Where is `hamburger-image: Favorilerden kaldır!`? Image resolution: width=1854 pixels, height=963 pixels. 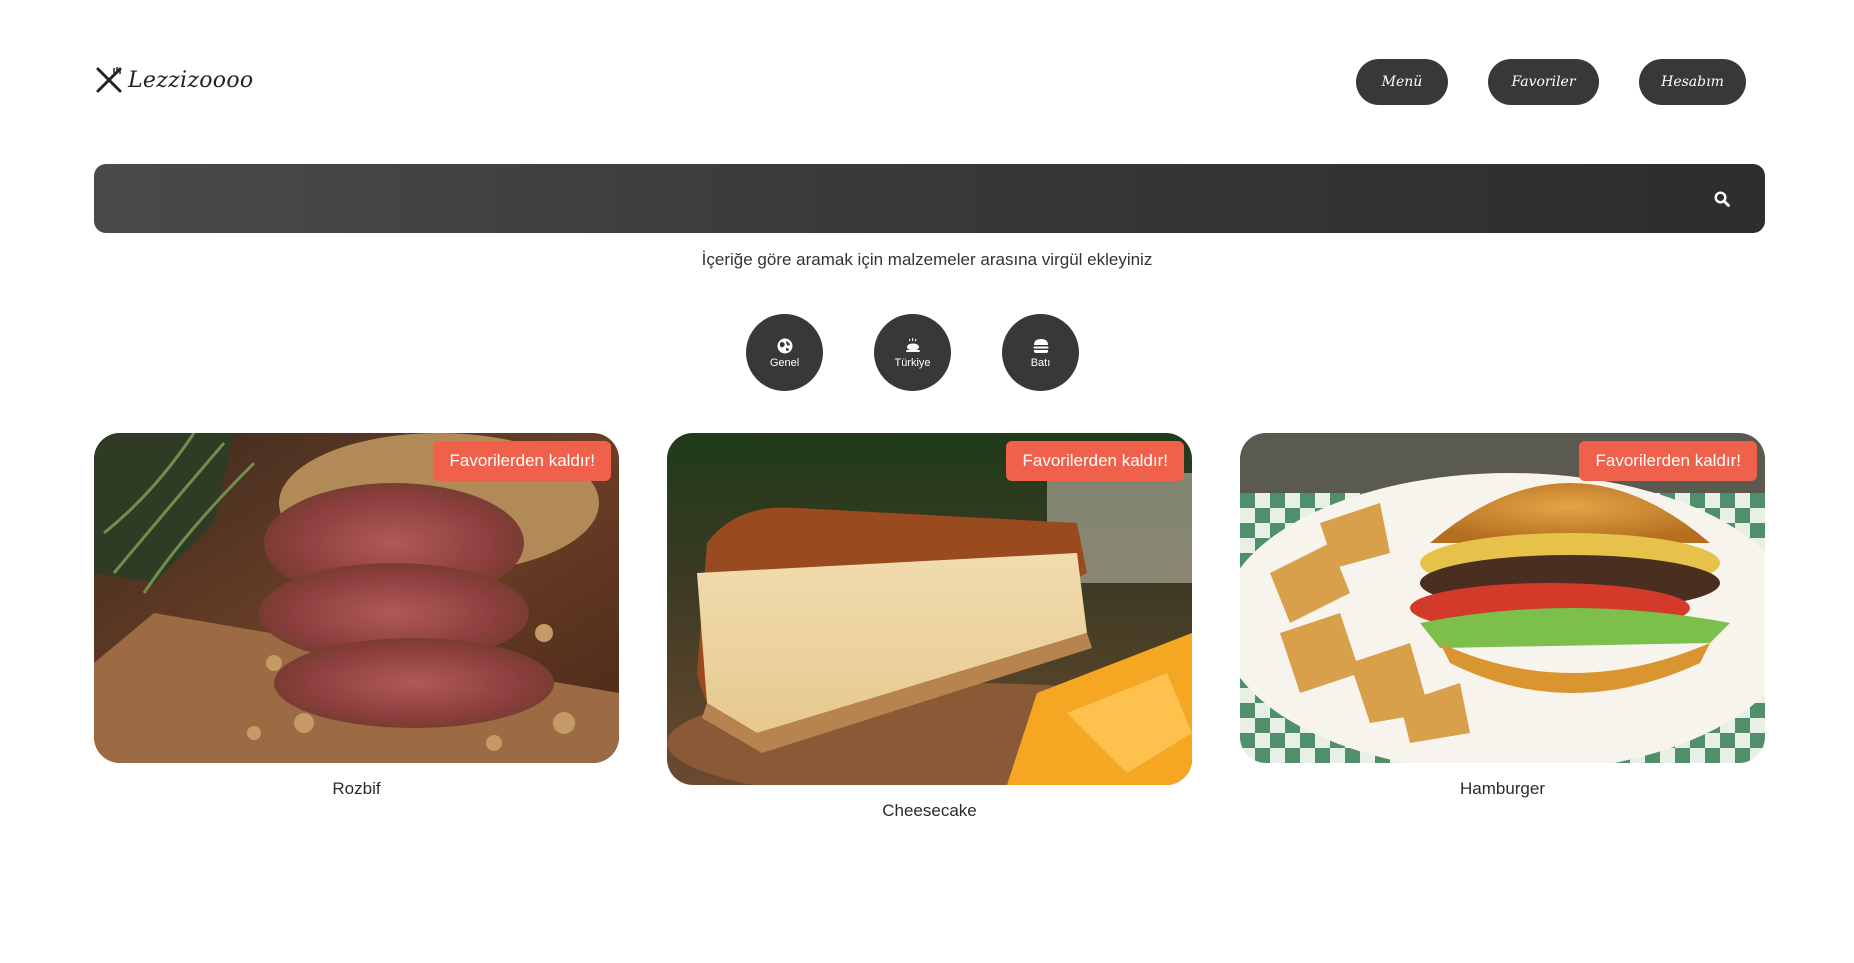
hamburger-image: Favorilerden kaldır! is located at coordinates (1502, 598).